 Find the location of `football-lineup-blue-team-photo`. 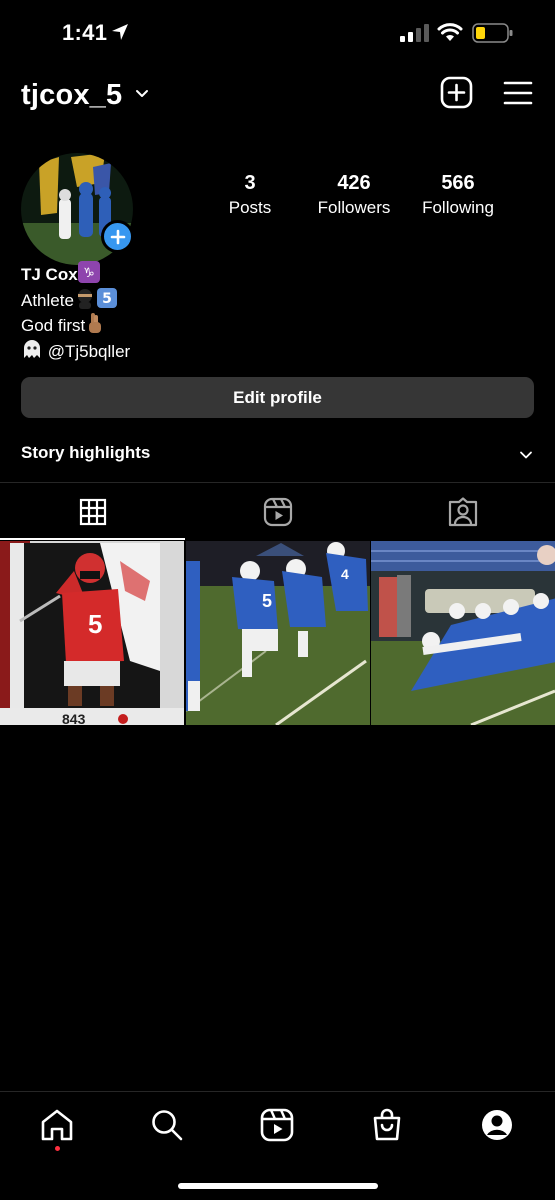

football-lineup-blue-team-photo is located at coordinates (463, 633).